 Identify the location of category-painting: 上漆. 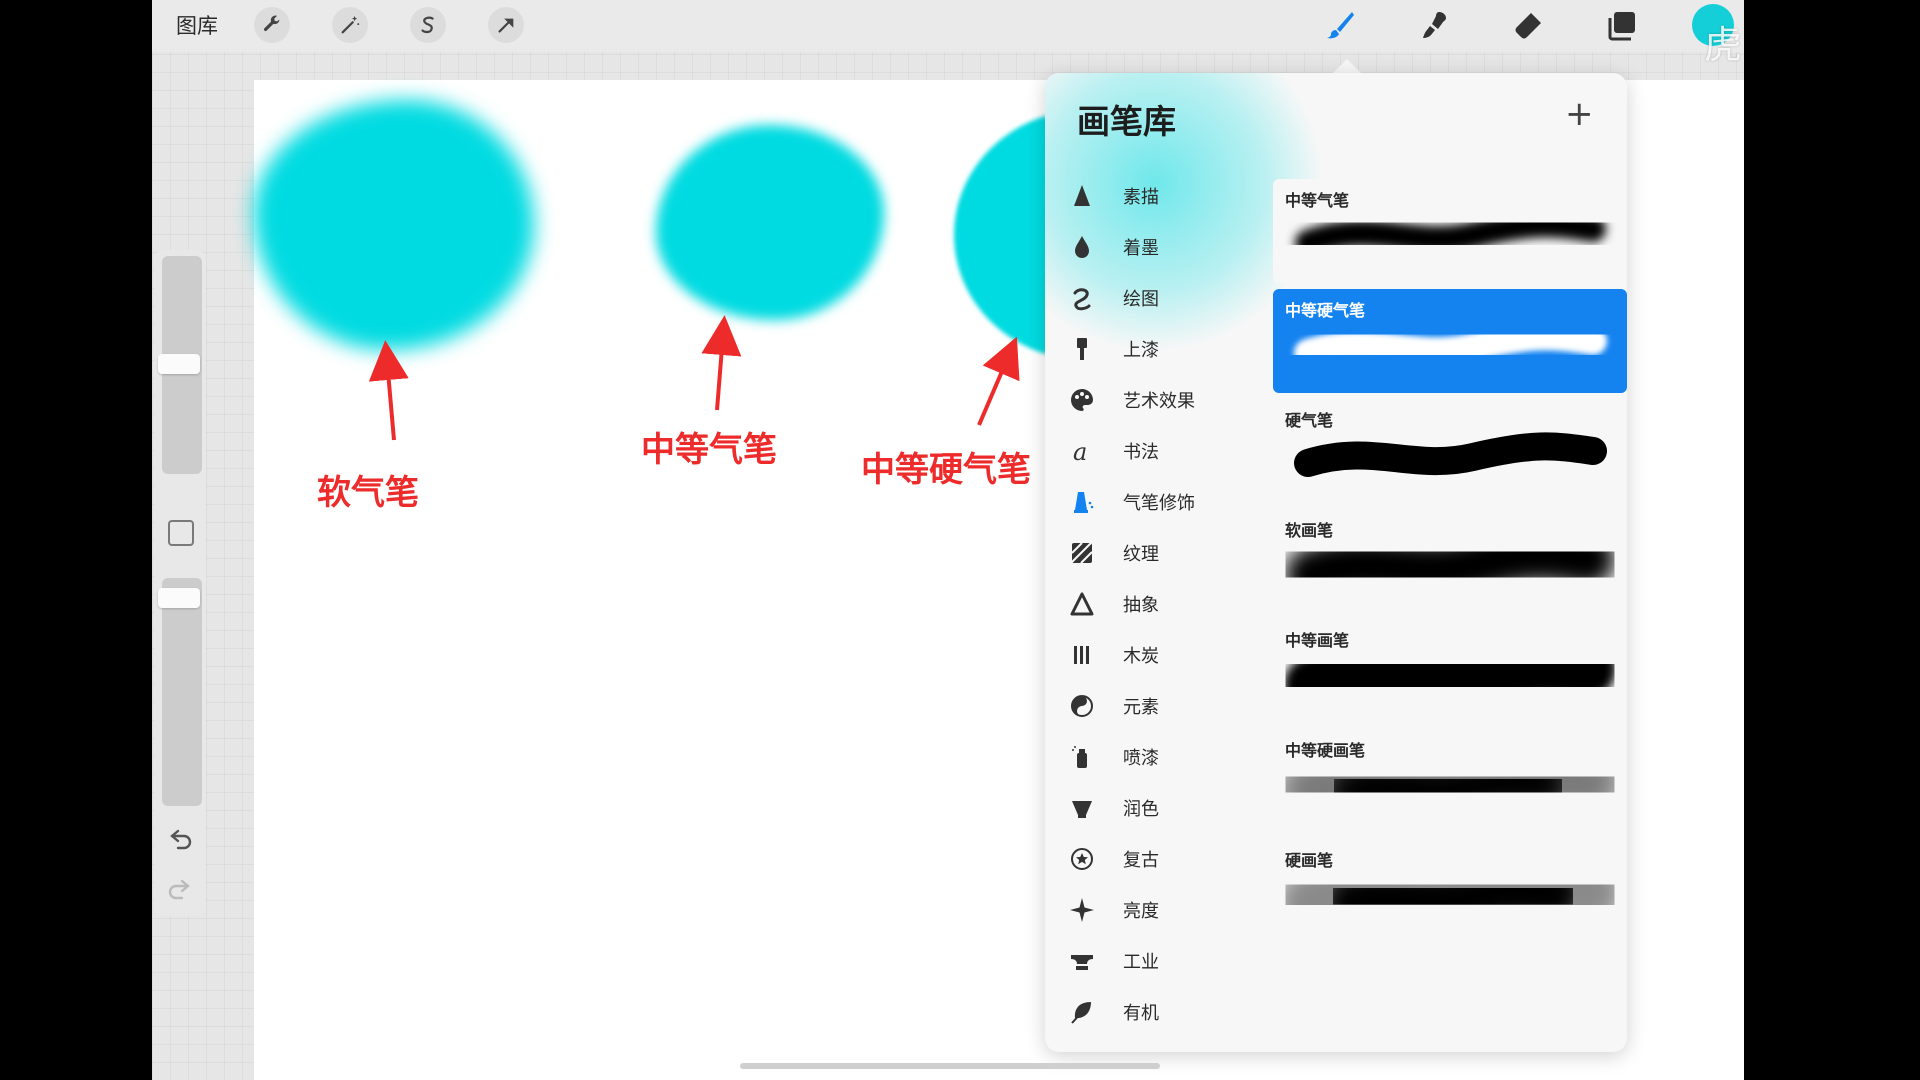
(1162, 349).